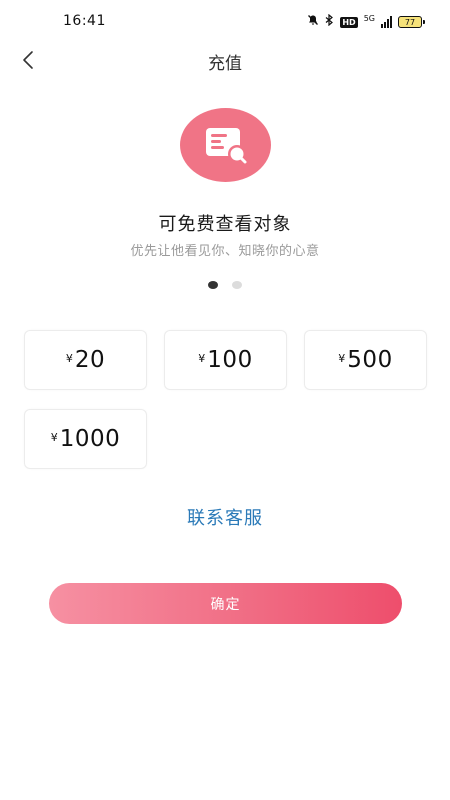  What do you see at coordinates (369, 18) in the screenshot?
I see `network-type: 5G` at bounding box center [369, 18].